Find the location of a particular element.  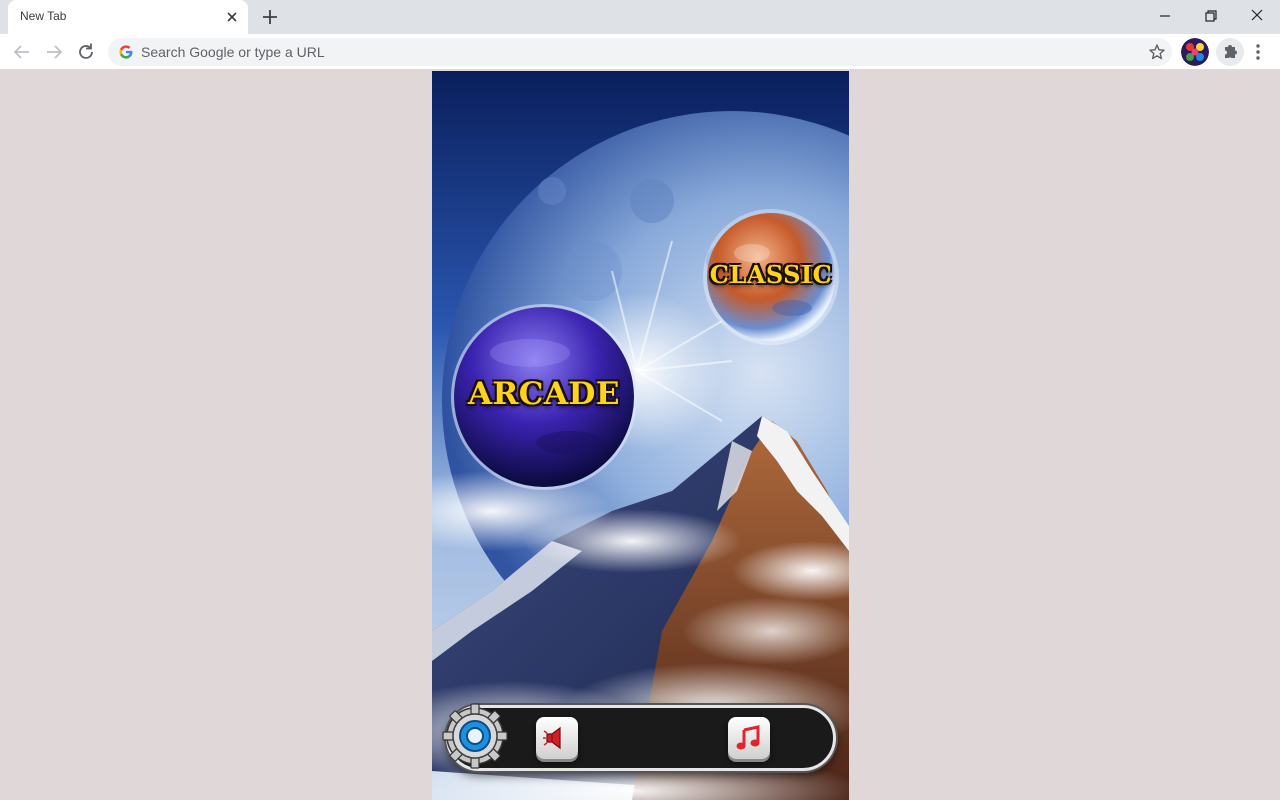

classic-mode-button: CLASSIC is located at coordinates (771, 277).